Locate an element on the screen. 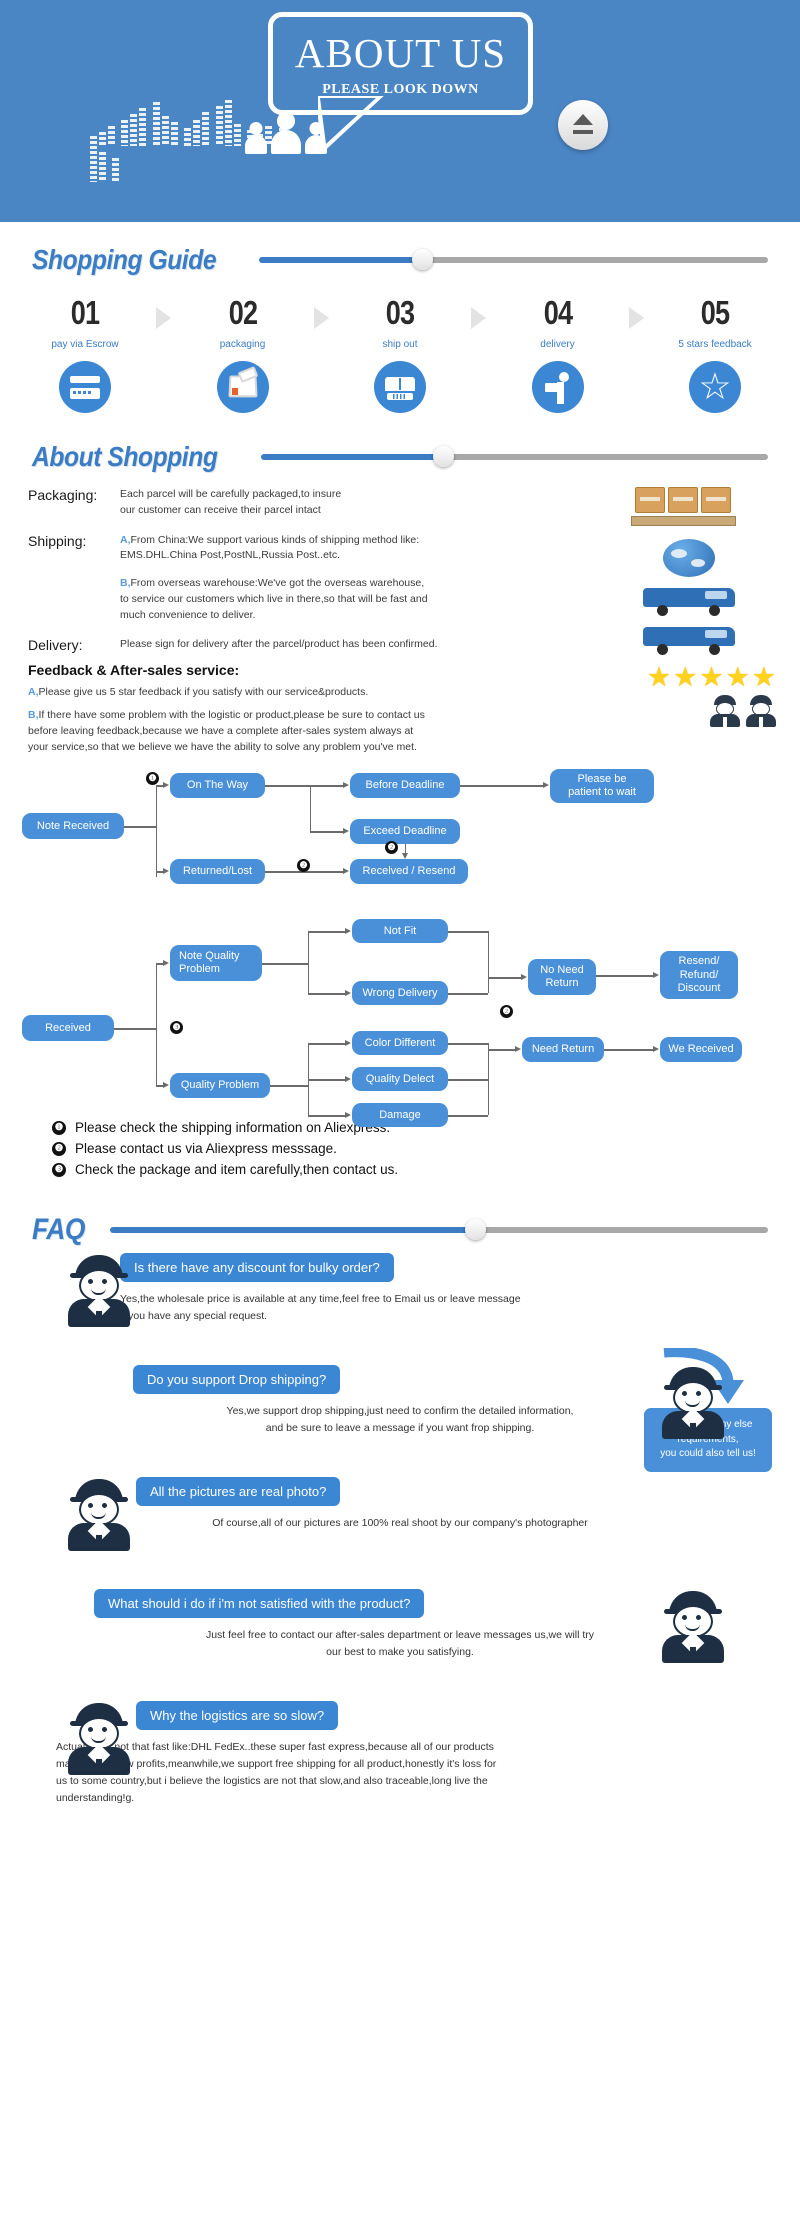  note-bullet: ❸ is located at coordinates (59, 1169).